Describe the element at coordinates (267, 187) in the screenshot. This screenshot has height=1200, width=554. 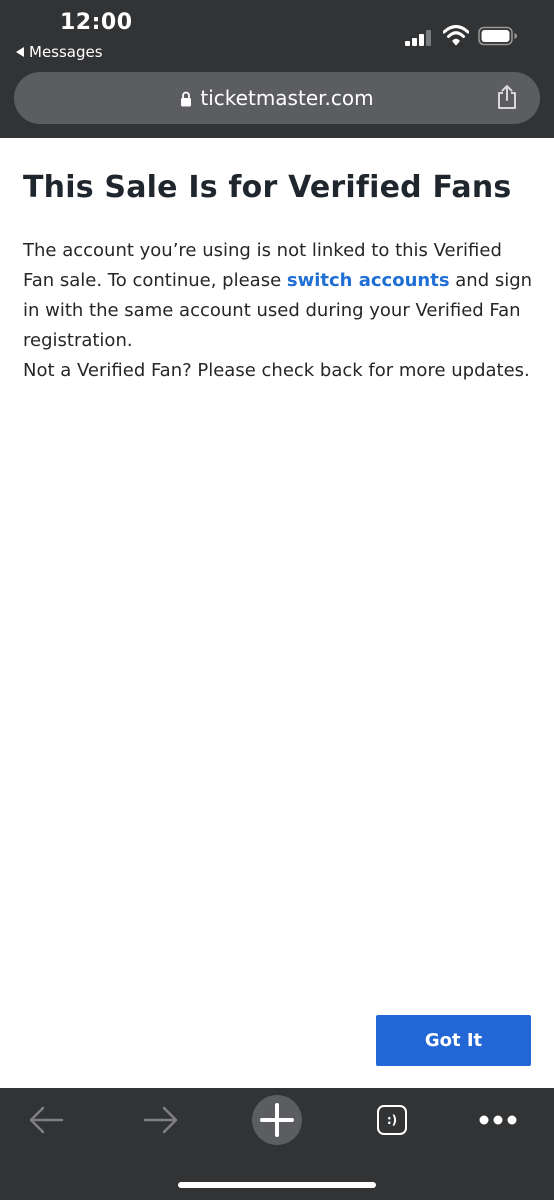
I see `page-title: This Sale Is for Verified Fans` at that location.